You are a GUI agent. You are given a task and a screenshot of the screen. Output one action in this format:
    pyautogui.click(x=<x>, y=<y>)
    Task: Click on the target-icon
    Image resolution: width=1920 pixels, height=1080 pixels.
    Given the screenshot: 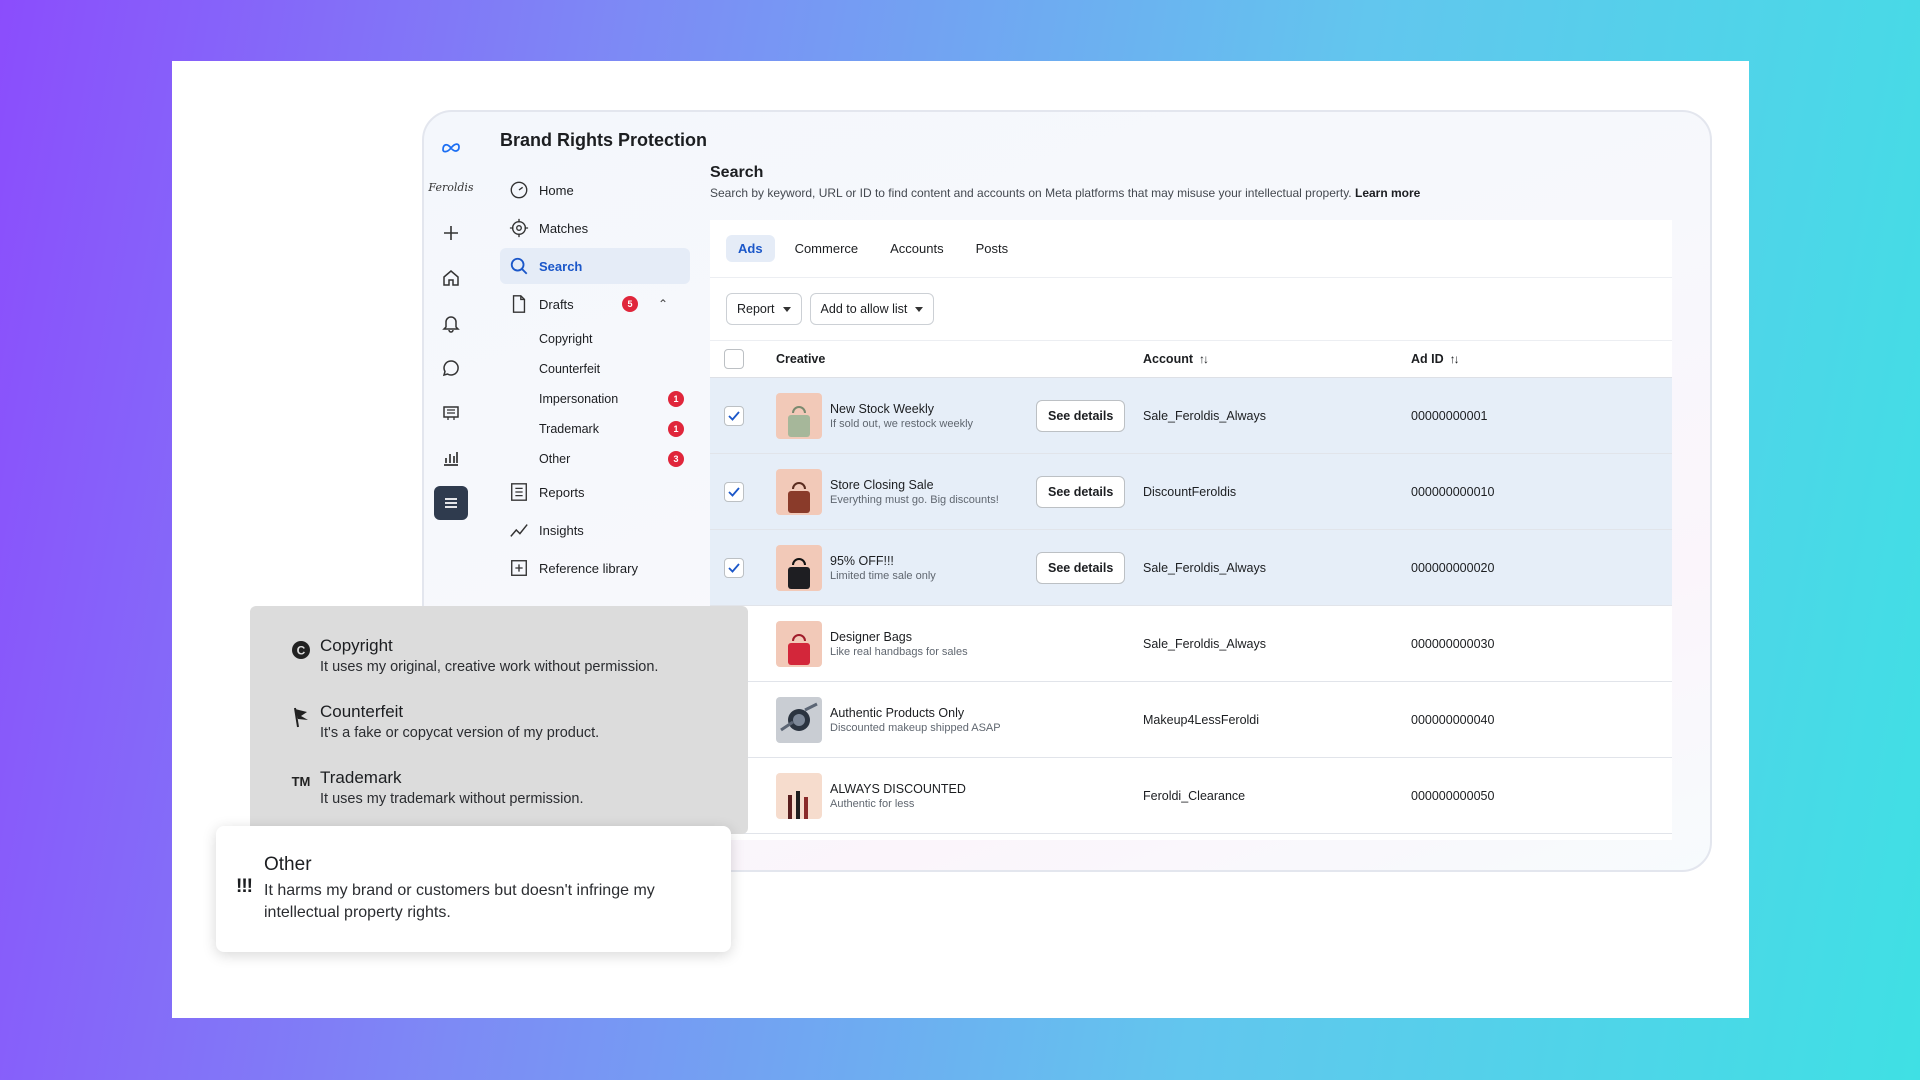 What is the action you would take?
    pyautogui.click(x=519, y=228)
    